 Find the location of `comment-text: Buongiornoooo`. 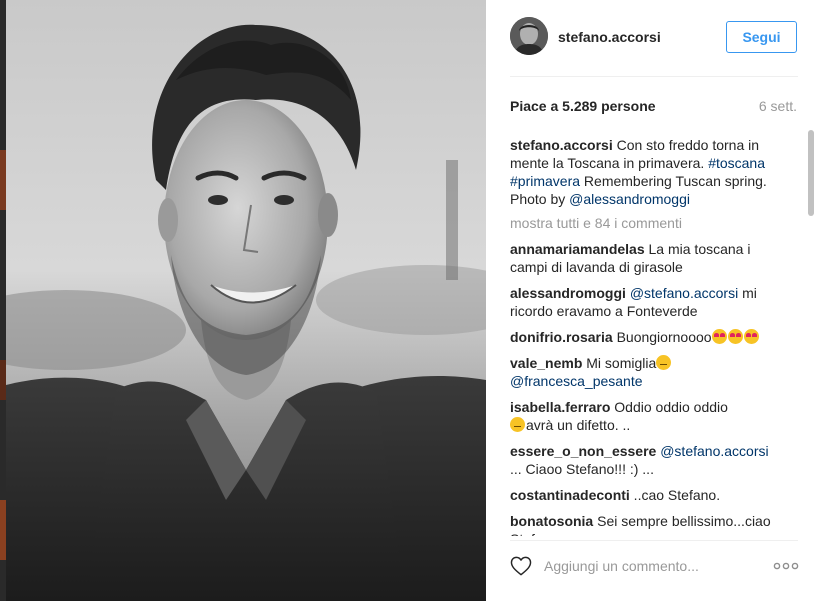

comment-text: Buongiornoooo is located at coordinates (662, 337).